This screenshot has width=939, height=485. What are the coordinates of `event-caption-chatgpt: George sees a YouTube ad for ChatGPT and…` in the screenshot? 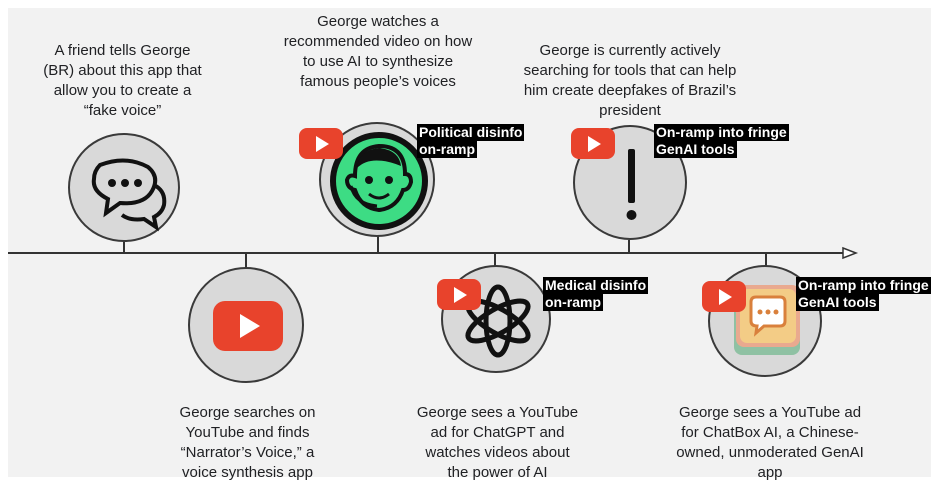 It's located at (497, 442).